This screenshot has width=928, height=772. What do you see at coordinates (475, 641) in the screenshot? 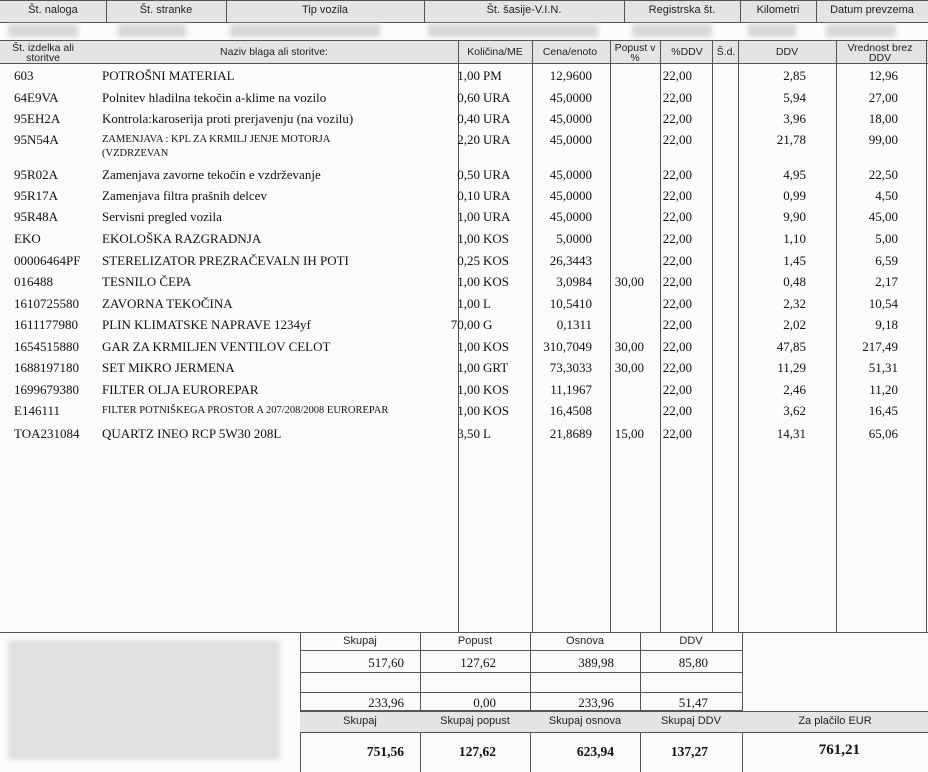
I see `totals-header-discount: Popust` at bounding box center [475, 641].